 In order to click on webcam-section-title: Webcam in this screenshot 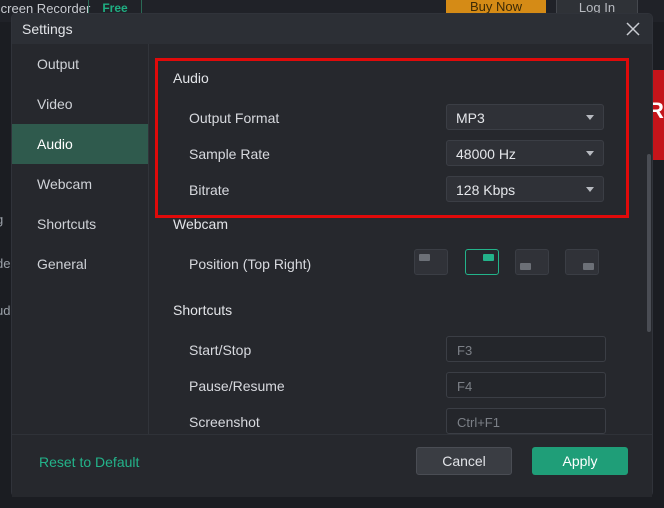, I will do `click(200, 224)`.